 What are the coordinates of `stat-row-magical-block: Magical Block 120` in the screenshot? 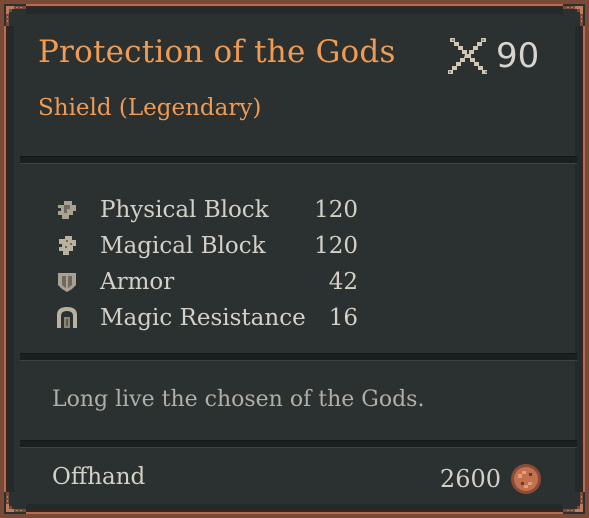 It's located at (212, 246).